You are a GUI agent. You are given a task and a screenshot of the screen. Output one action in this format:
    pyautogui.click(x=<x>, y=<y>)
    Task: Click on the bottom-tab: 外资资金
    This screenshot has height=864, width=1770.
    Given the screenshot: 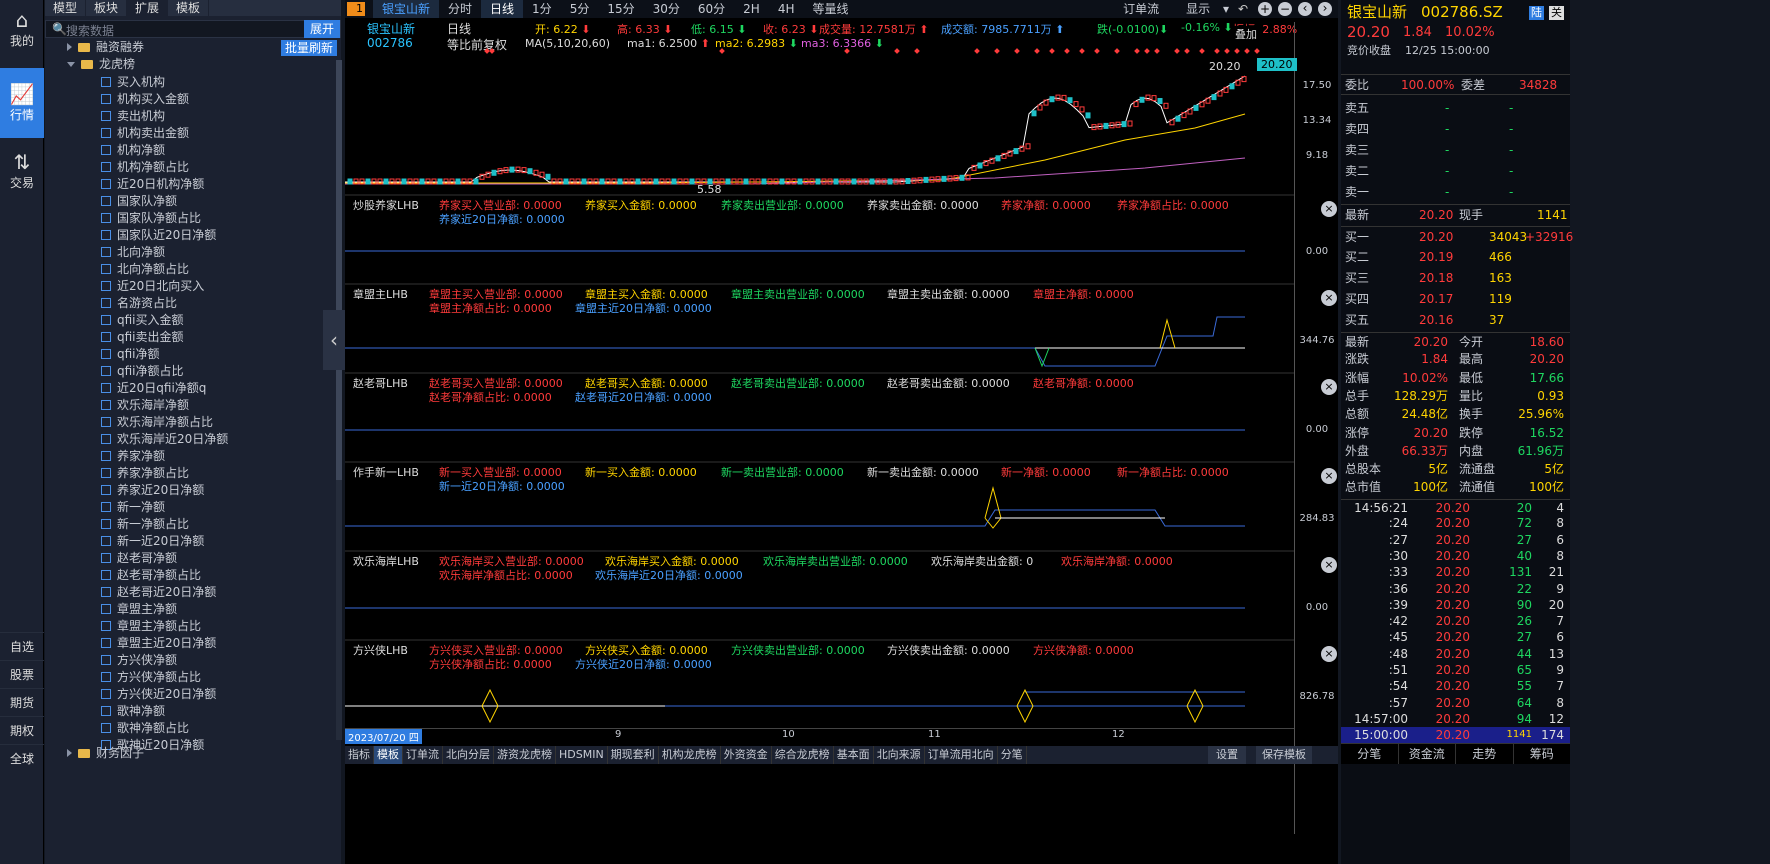 What is the action you would take?
    pyautogui.click(x=746, y=755)
    